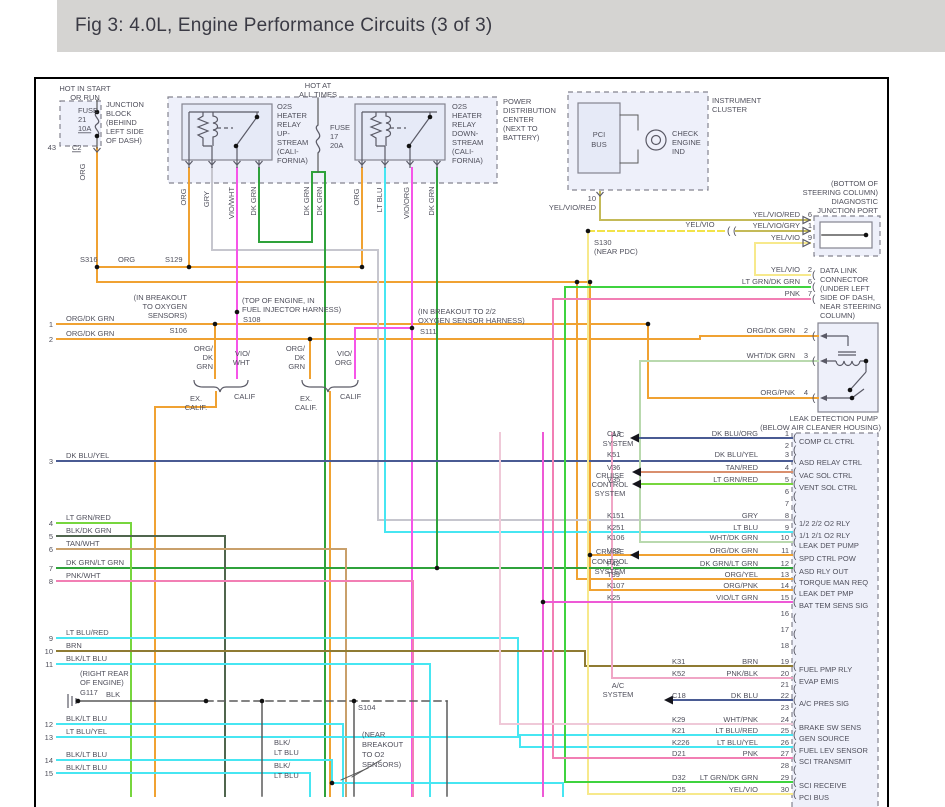  I want to click on diagram-label: C2, so click(77, 147).